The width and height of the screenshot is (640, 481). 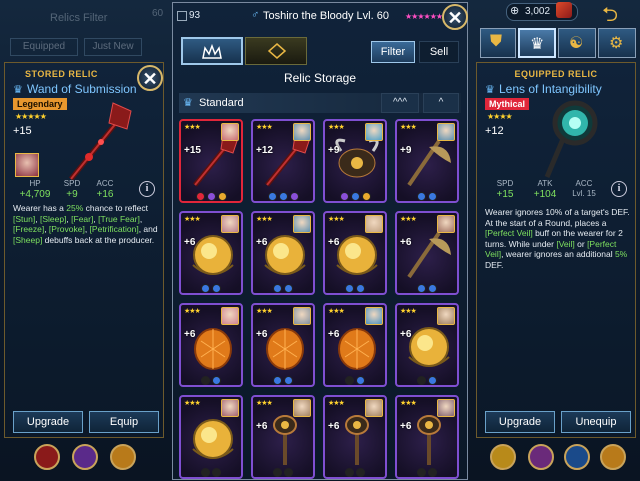 What do you see at coordinates (276, 51) in the screenshot?
I see `tab-artifacts` at bounding box center [276, 51].